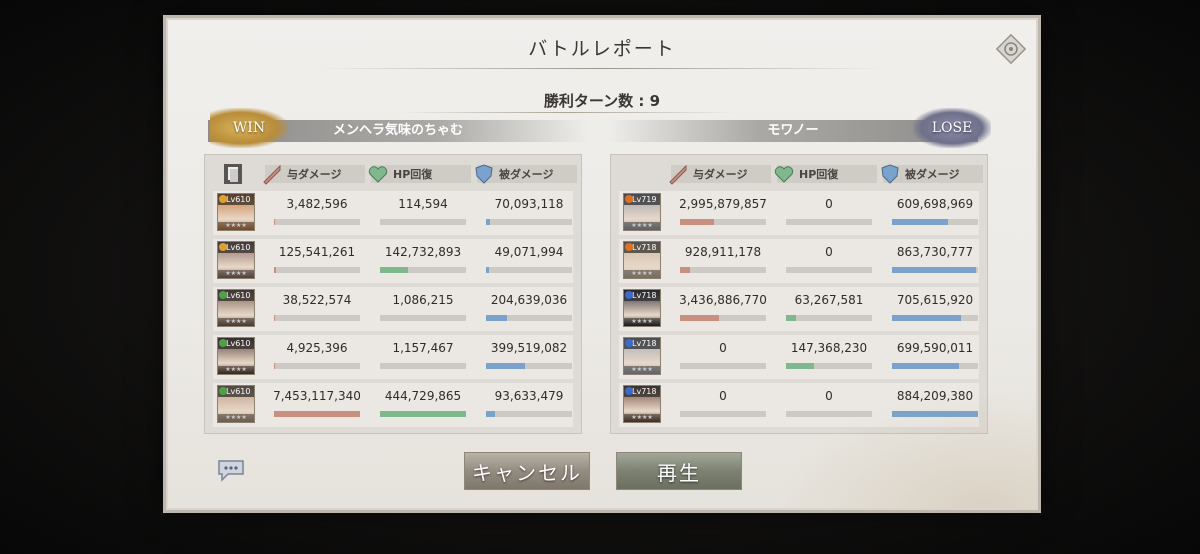 The image size is (1200, 554). Describe the element at coordinates (723, 252) in the screenshot. I see `value-damage: 928,911,178` at that location.